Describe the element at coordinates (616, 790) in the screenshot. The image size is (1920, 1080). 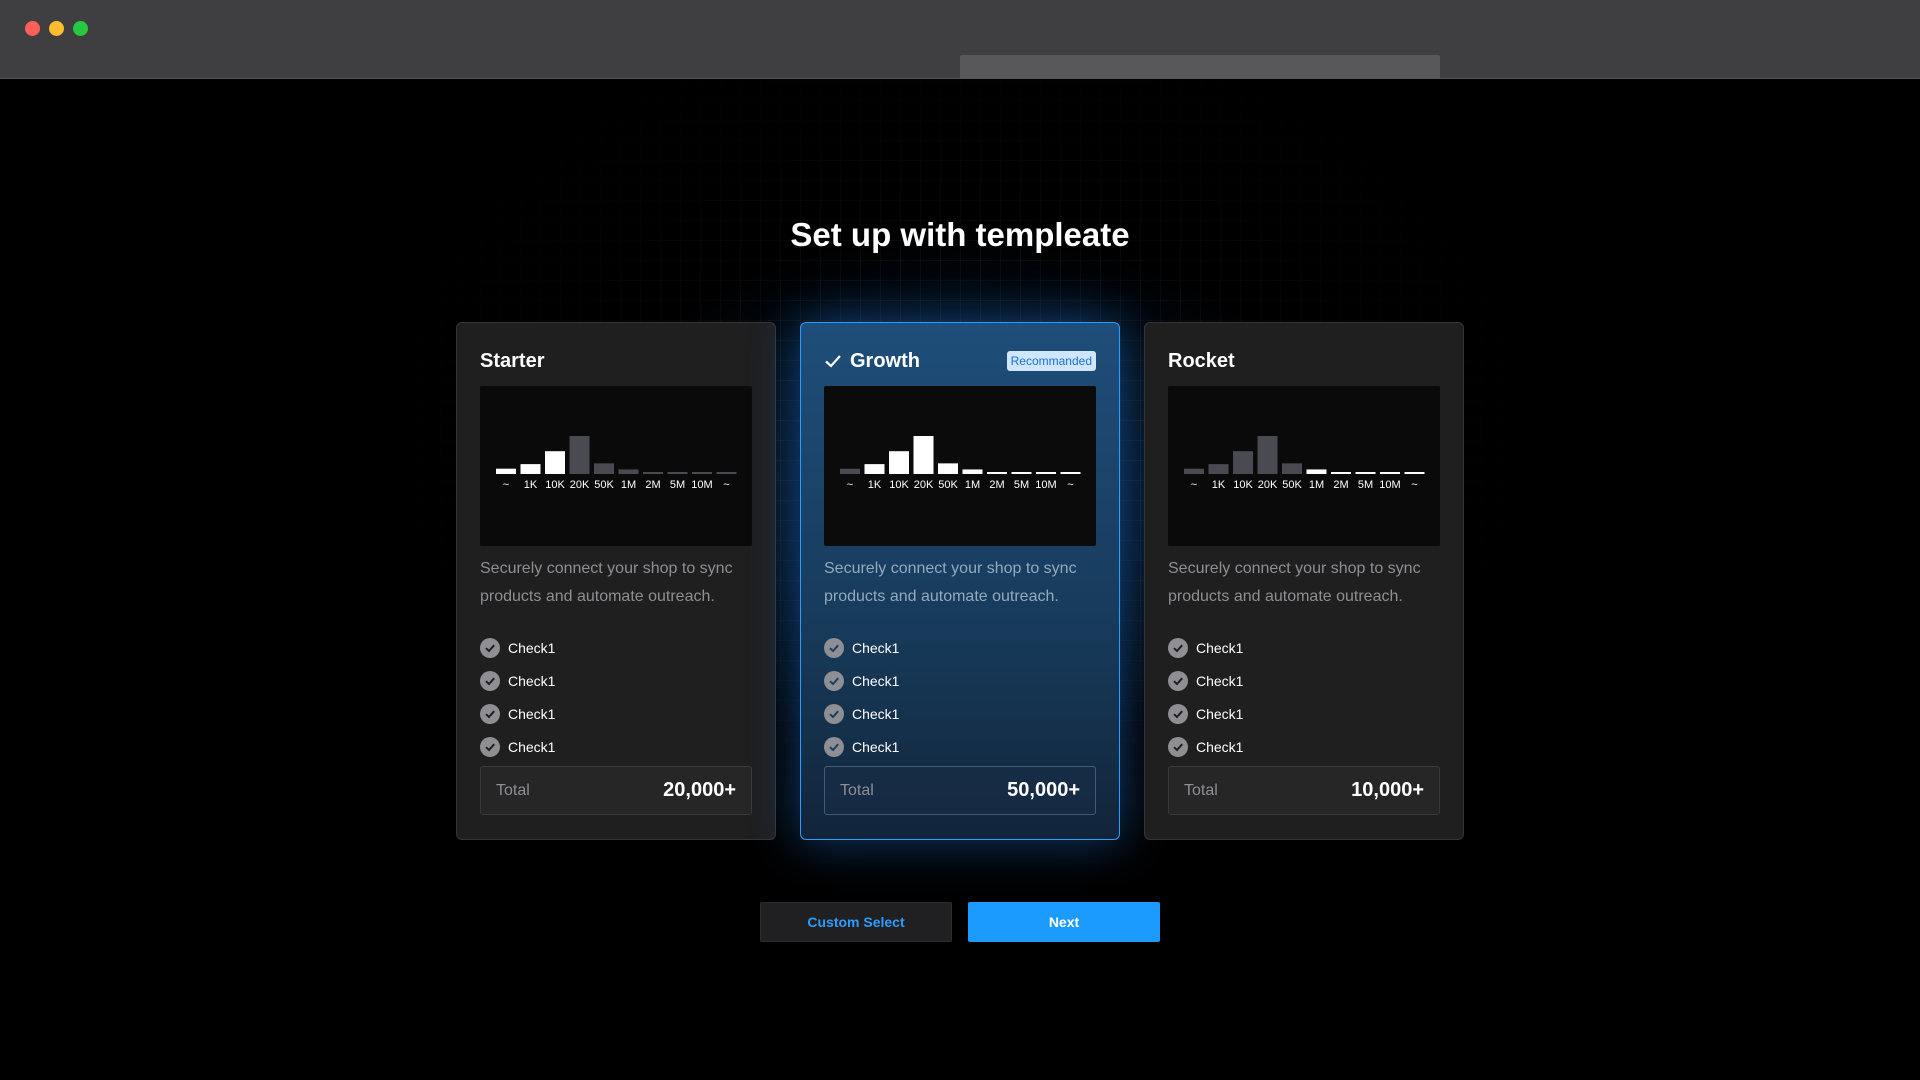
I see `total-box: Total 20,000+` at that location.